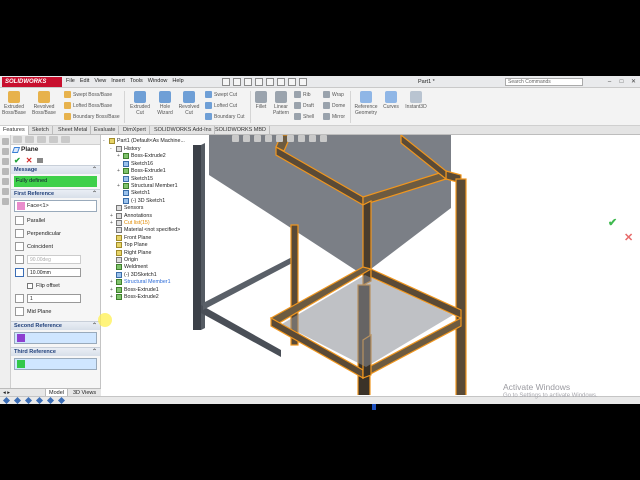 The width and height of the screenshot is (640, 480). I want to click on zoom-fit-icon, so click(235, 138).